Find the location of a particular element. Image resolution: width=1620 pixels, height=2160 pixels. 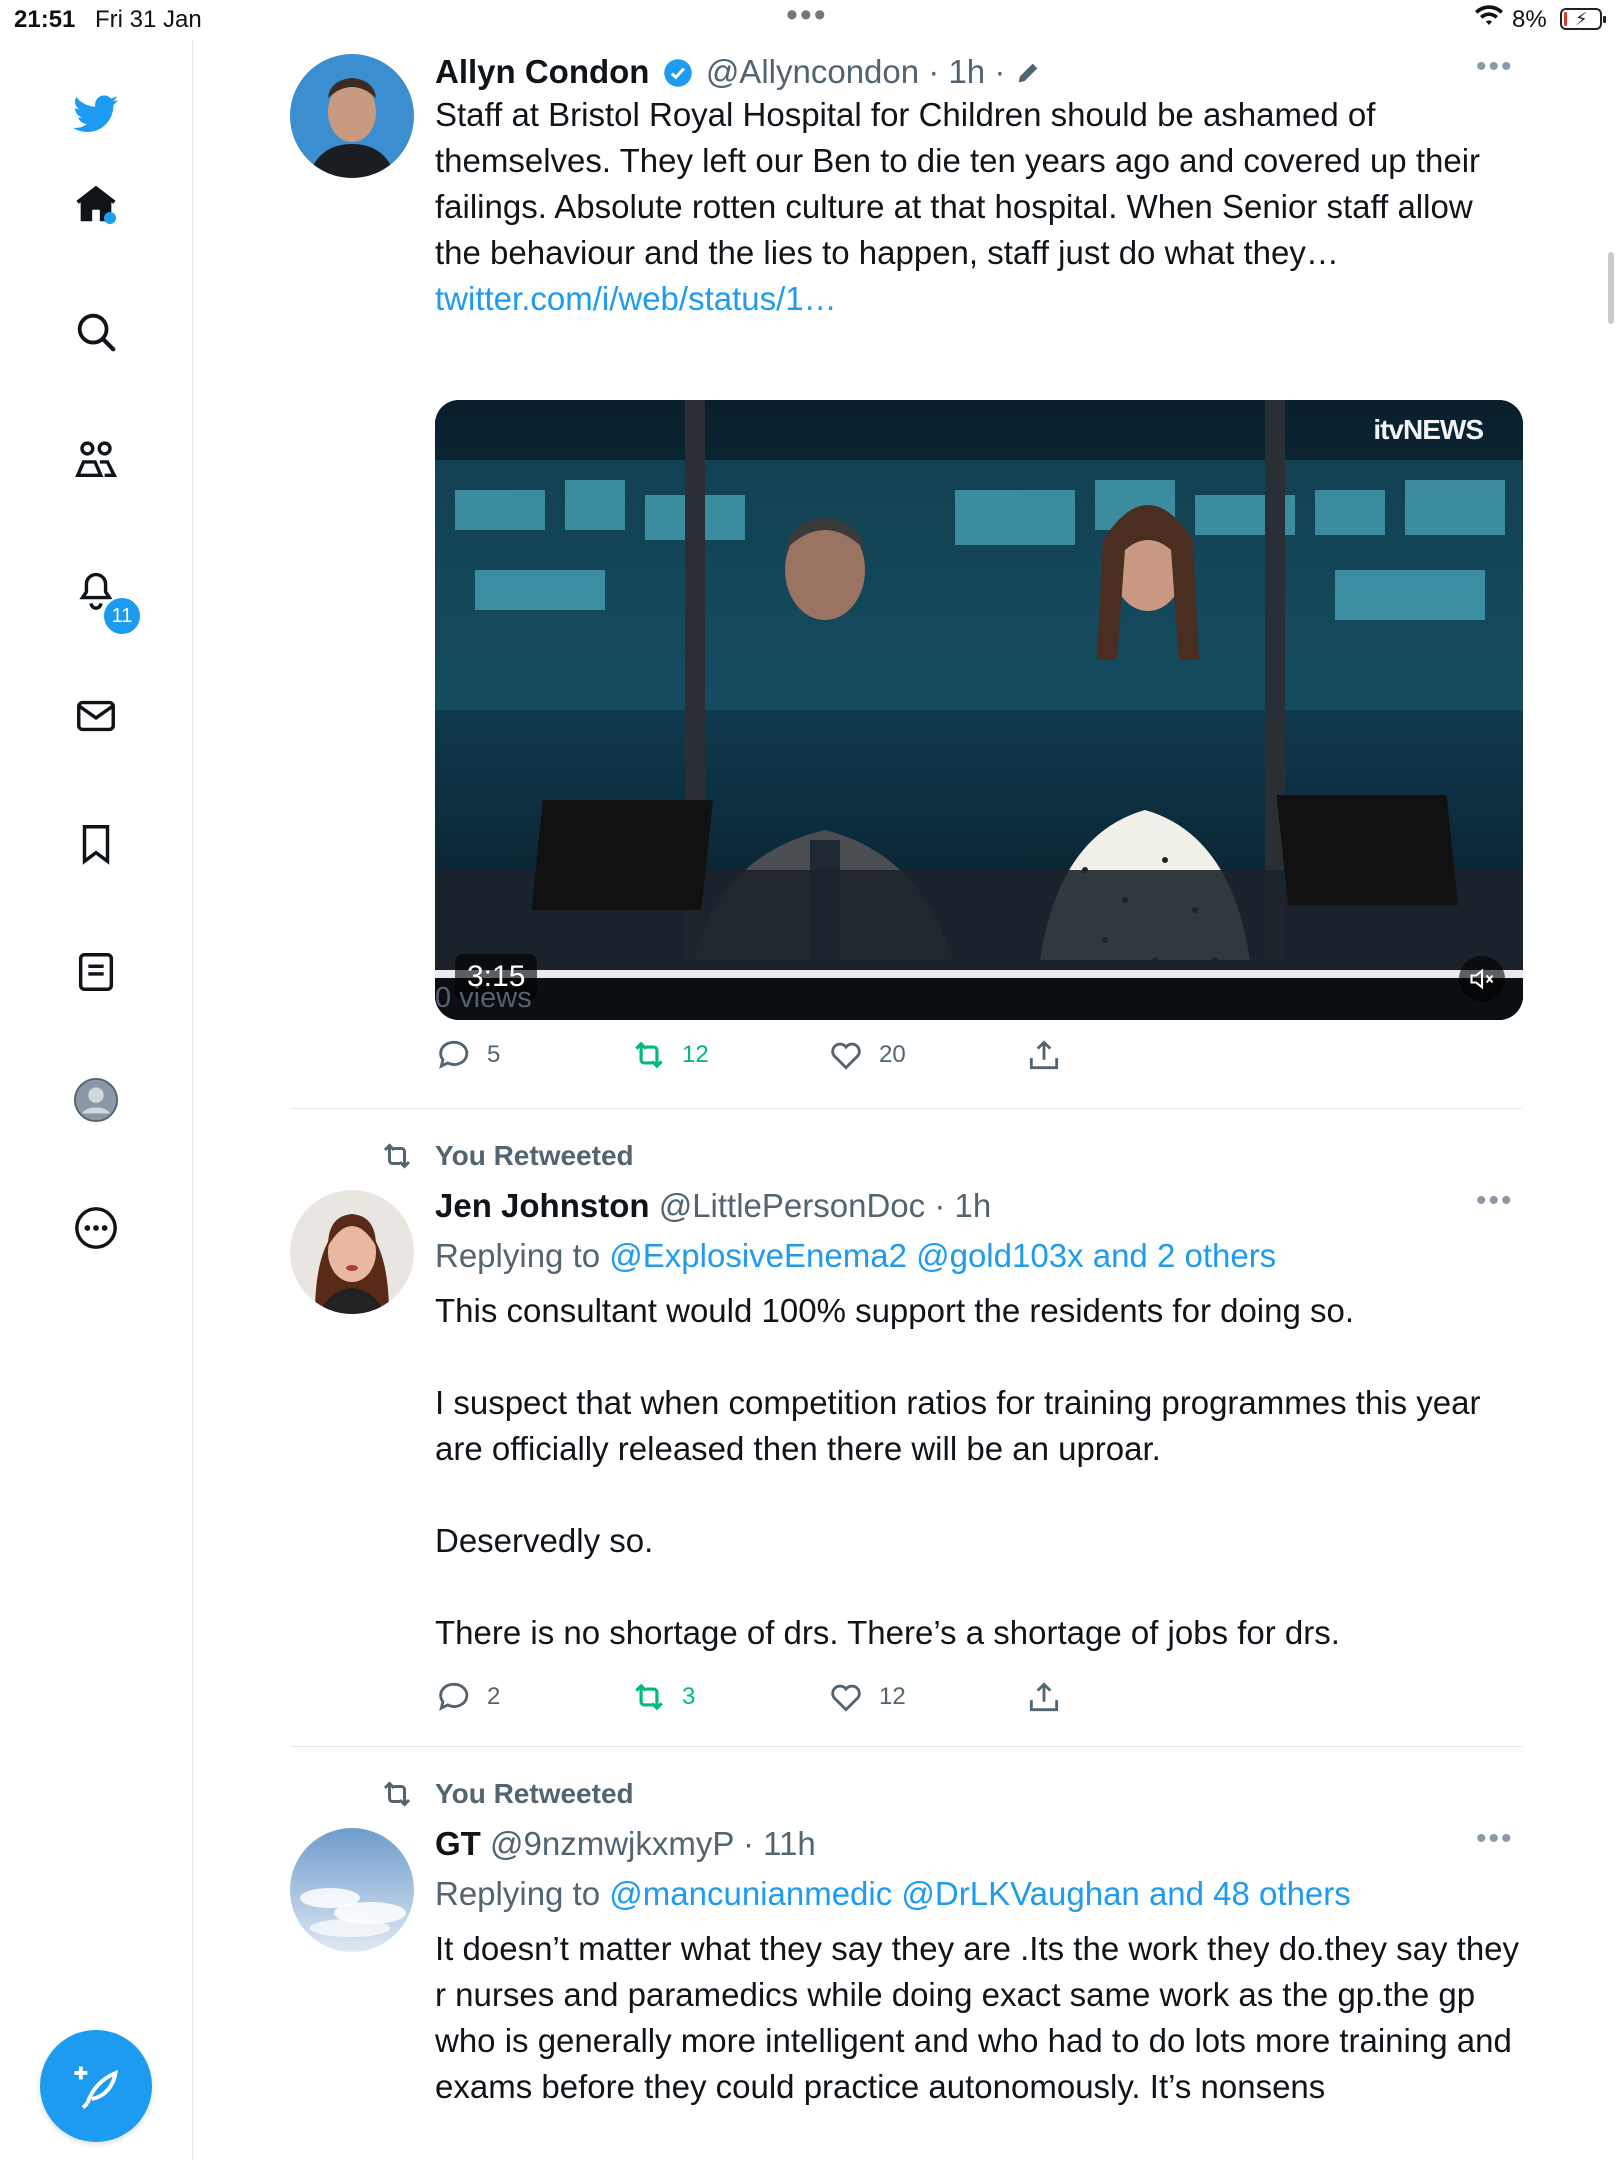

tweet-header: Jen Johnston @LittlePersonDoc · 1h is located at coordinates (977, 1206).